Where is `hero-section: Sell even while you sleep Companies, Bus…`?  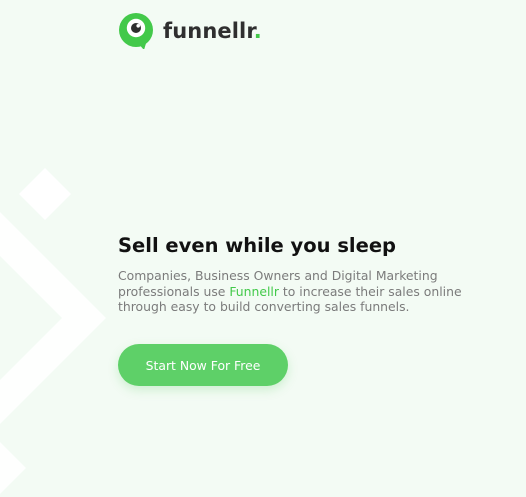 hero-section: Sell even while you sleep Companies, Bus… is located at coordinates (303, 273).